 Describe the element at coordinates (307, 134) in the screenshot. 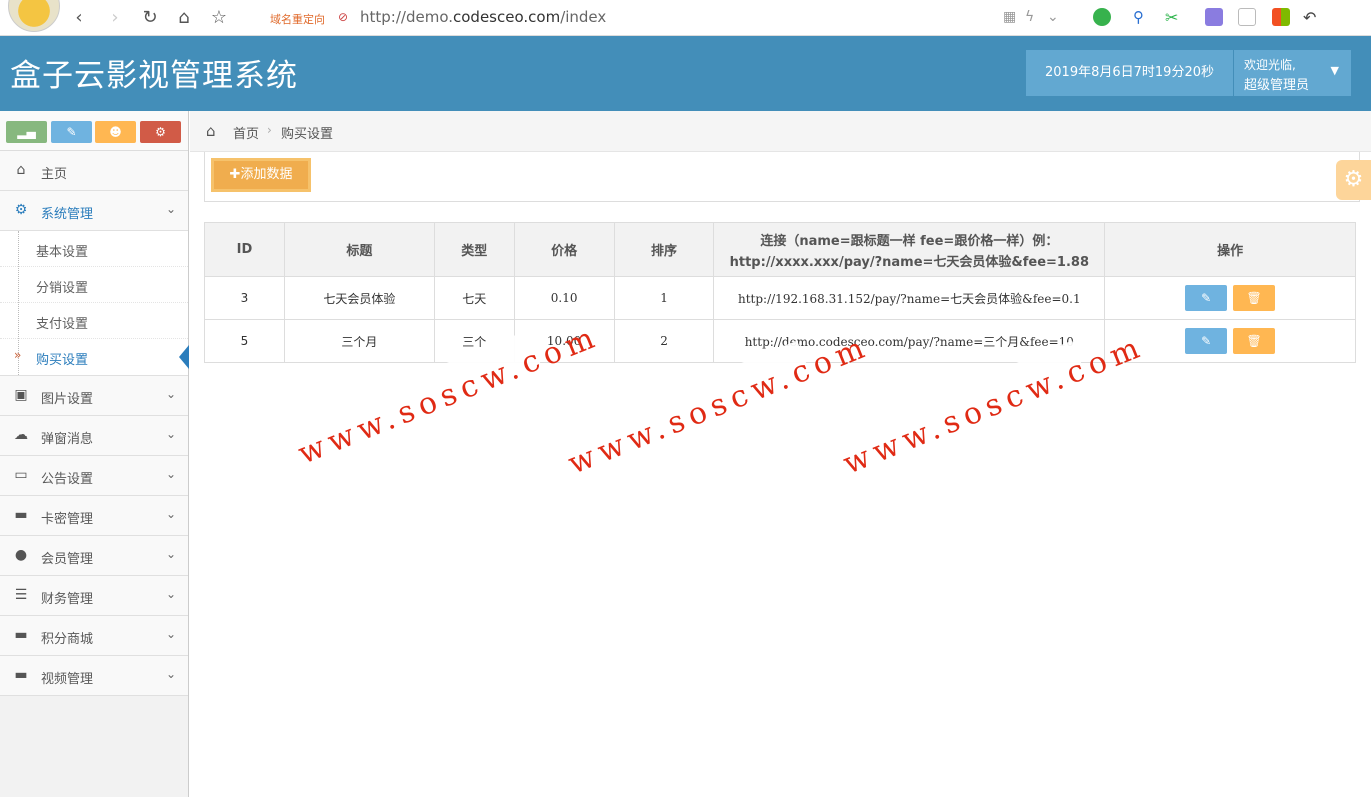

I see `breadcrumb-current: 购买设置` at that location.